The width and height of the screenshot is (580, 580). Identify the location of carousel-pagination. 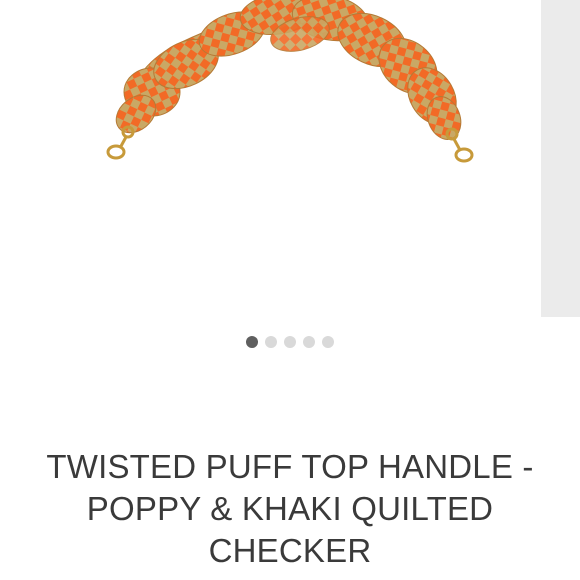
(290, 342).